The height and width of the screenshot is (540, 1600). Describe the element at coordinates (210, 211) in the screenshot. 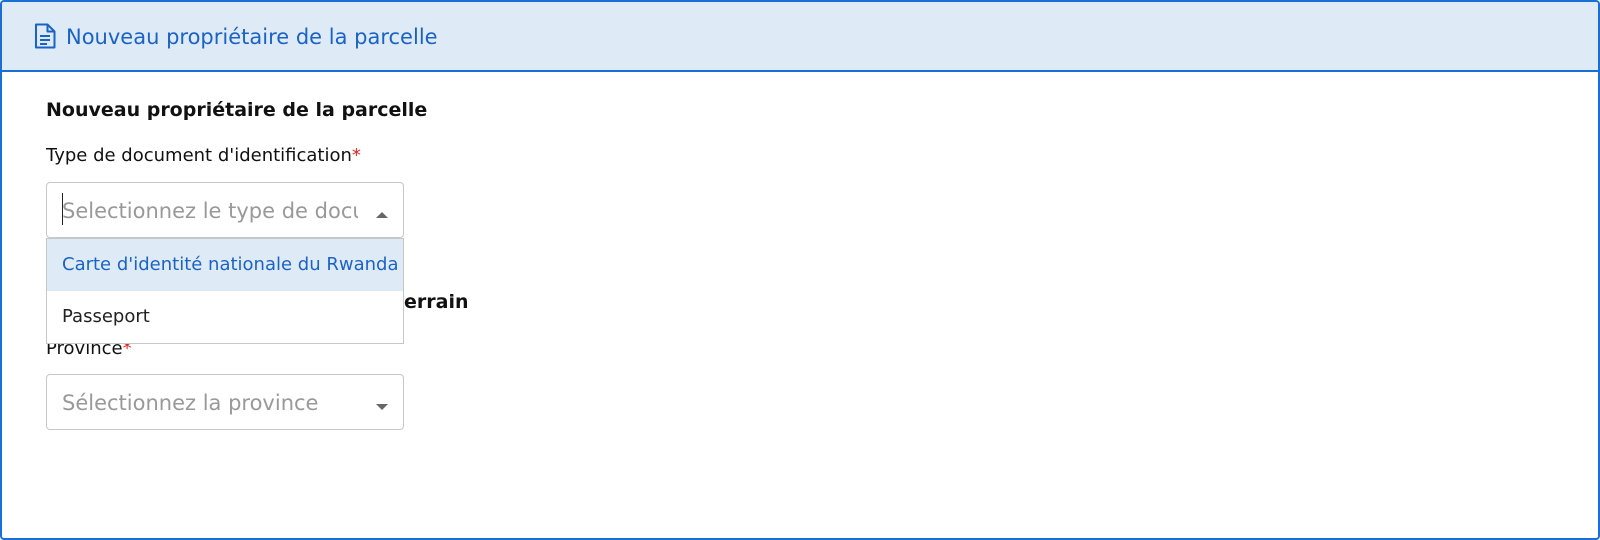

I see `document-type-input: Selectionnez le type de document` at that location.